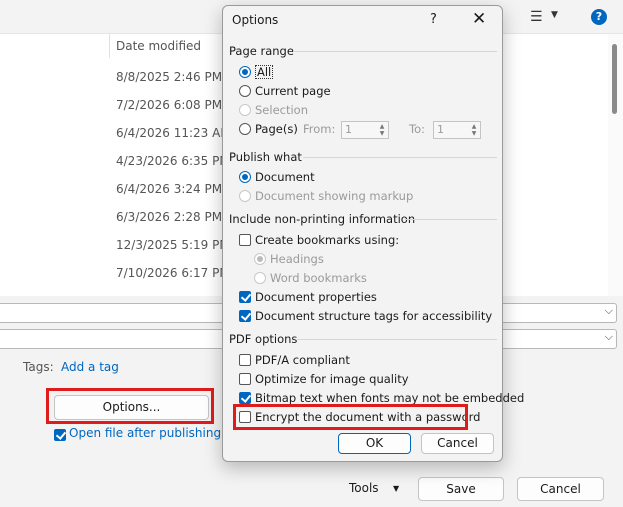  I want to click on page-range-pages-radio, so click(245, 129).